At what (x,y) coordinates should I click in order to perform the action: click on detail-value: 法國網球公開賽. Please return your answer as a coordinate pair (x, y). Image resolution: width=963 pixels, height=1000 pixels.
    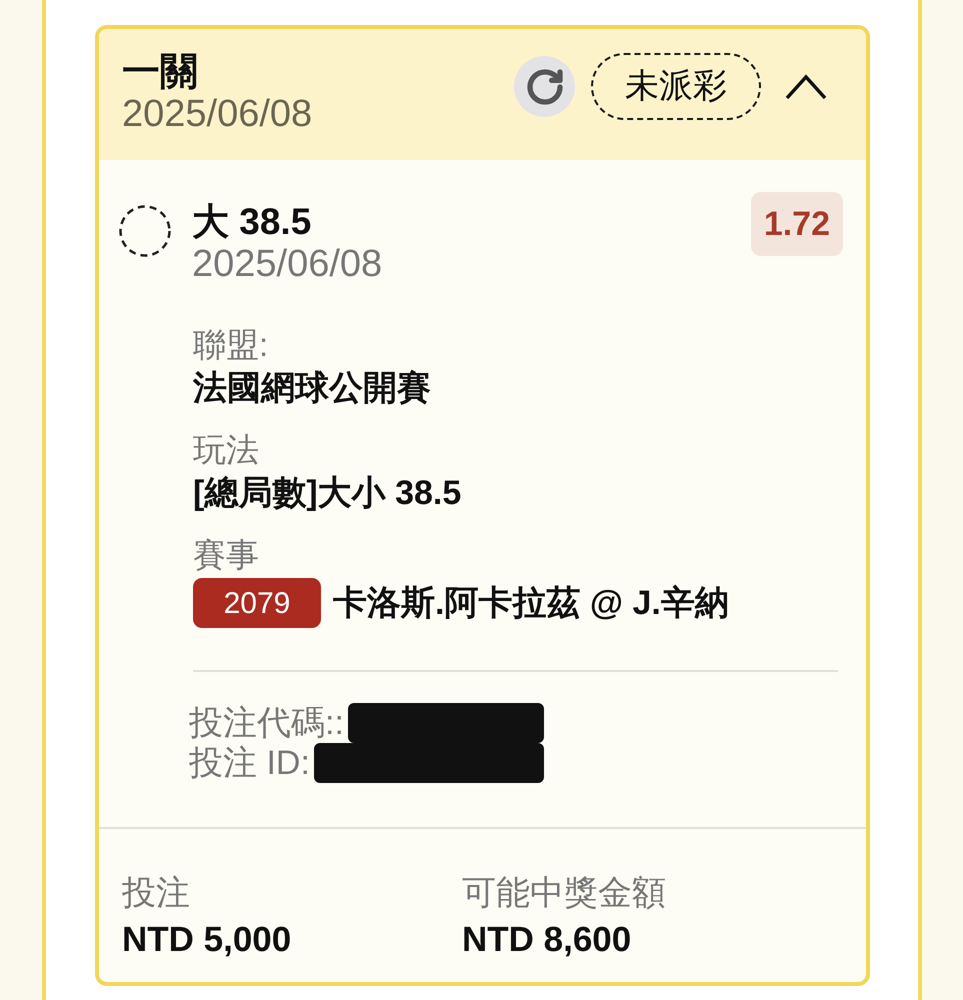
    Looking at the image, I should click on (312, 388).